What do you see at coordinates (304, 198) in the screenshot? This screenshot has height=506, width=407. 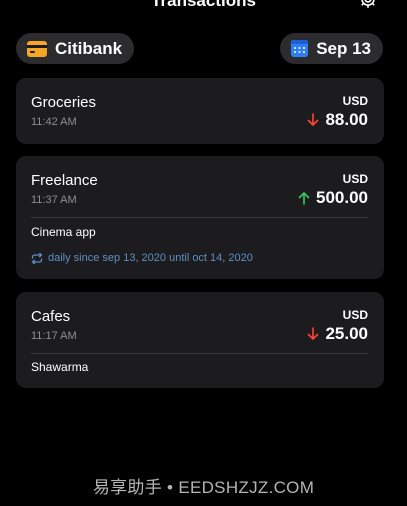 I see `arrow-up-icon` at bounding box center [304, 198].